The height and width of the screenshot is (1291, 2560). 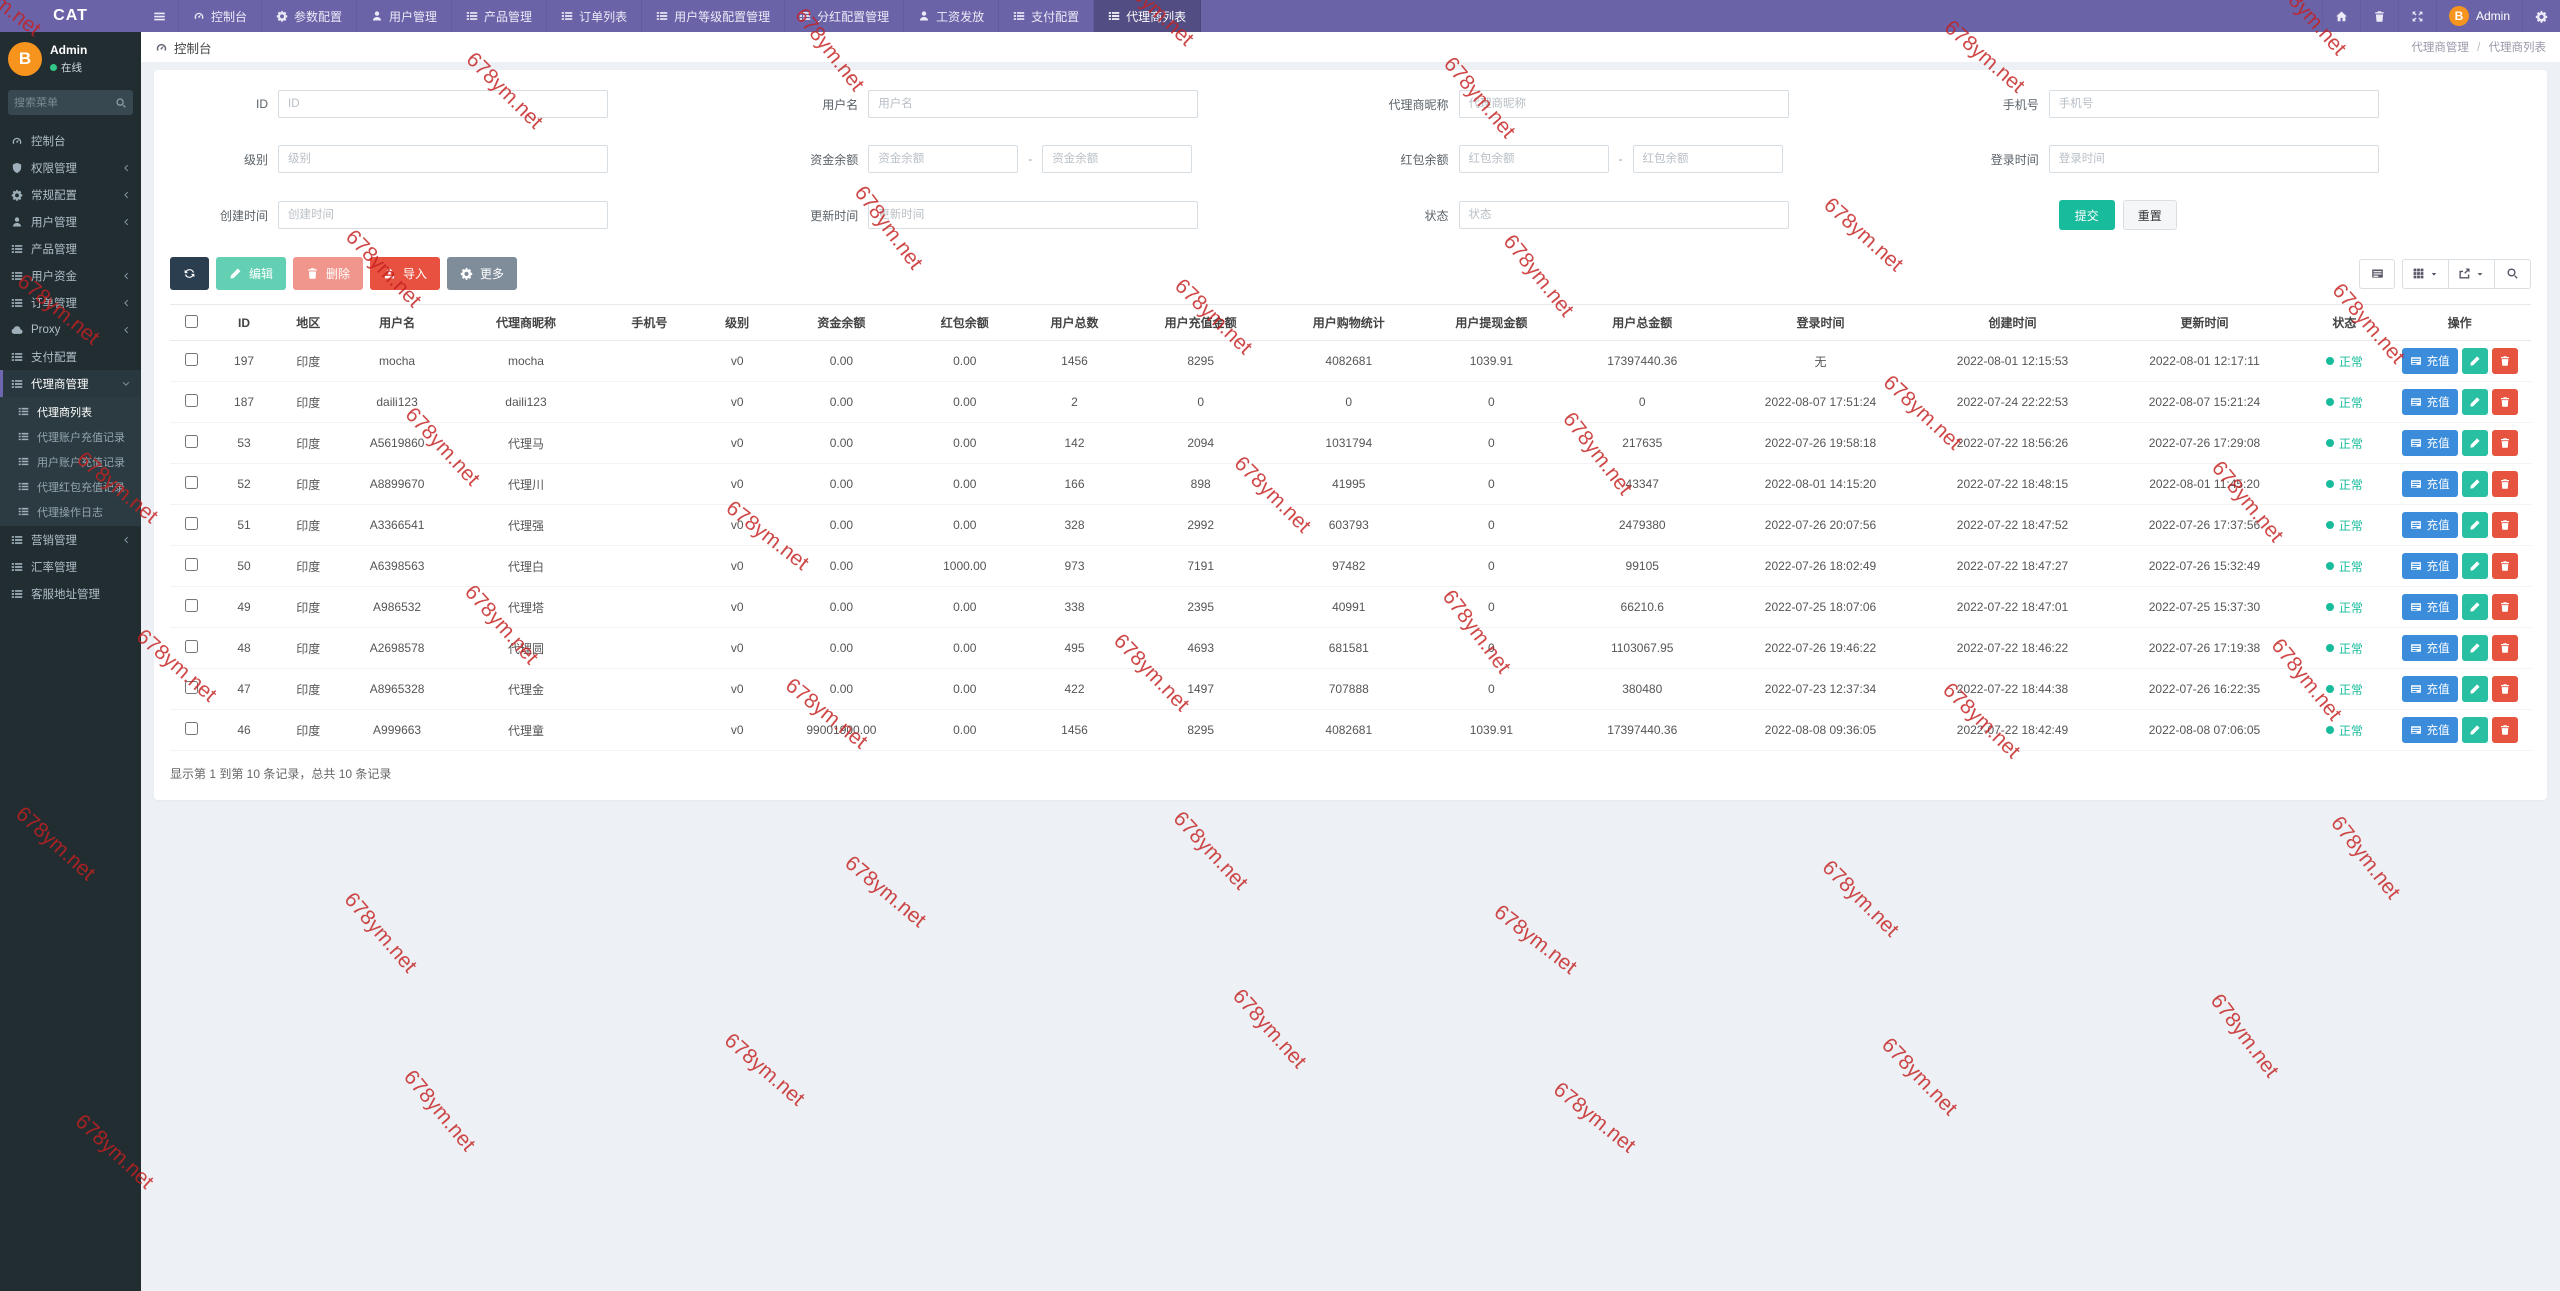 I want to click on sidebar-item-4: 用户管理, so click(x=70, y=221).